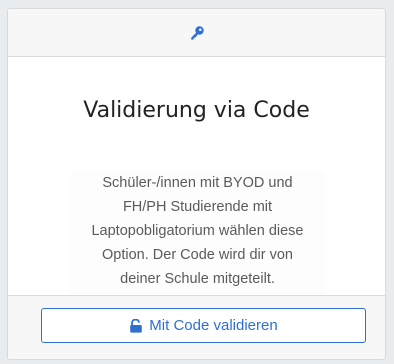  What do you see at coordinates (196, 110) in the screenshot?
I see `card-title: Validierung via Code` at bounding box center [196, 110].